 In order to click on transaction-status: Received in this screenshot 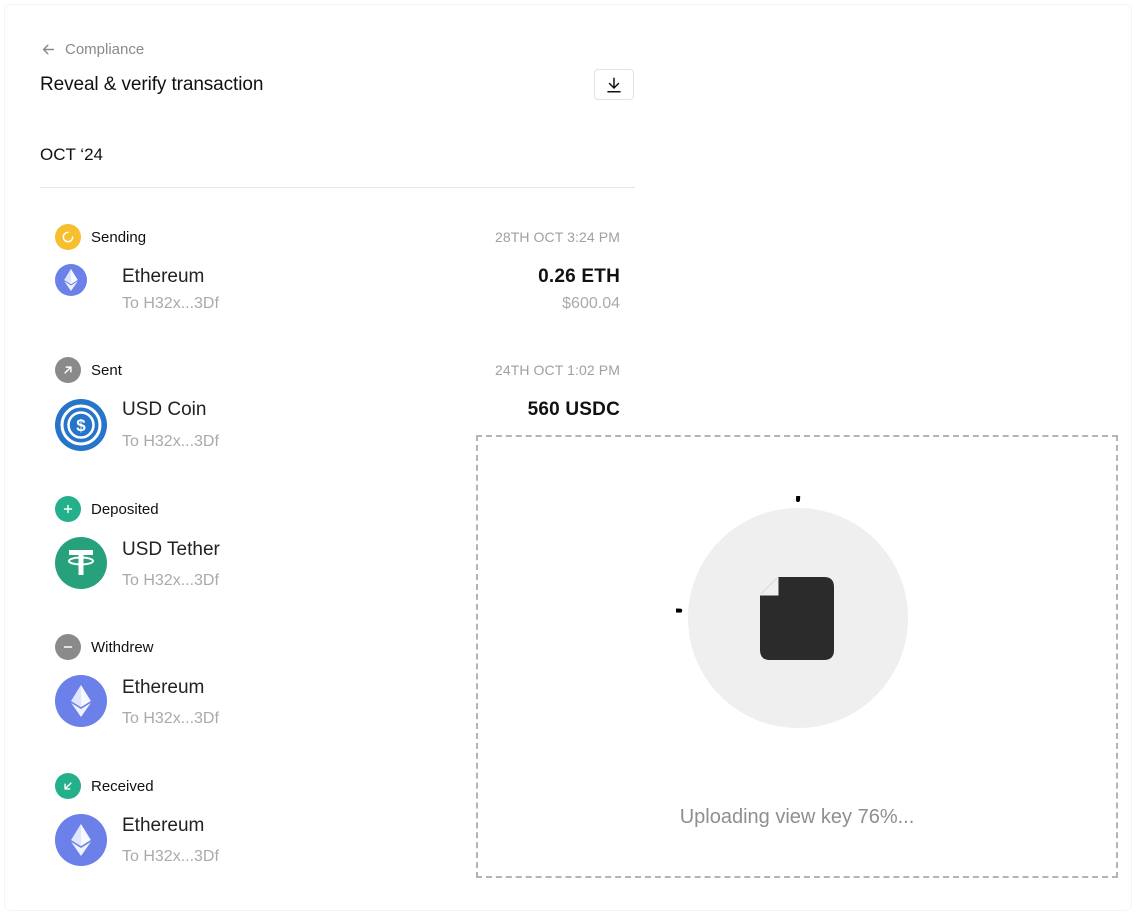, I will do `click(104, 786)`.